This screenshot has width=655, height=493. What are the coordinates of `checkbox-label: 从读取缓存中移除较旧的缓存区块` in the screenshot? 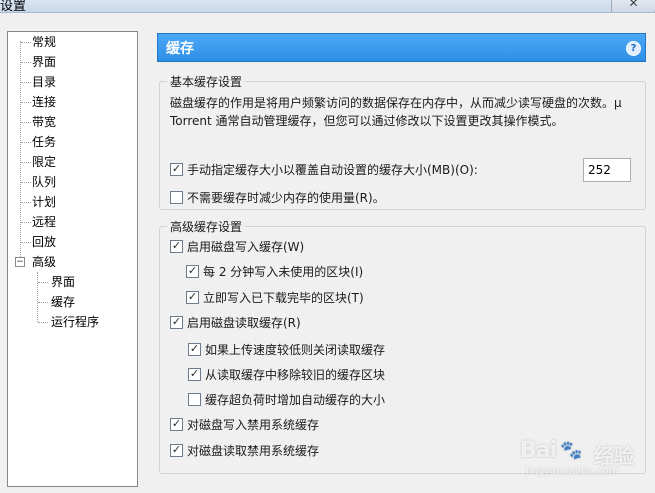 It's located at (295, 375).